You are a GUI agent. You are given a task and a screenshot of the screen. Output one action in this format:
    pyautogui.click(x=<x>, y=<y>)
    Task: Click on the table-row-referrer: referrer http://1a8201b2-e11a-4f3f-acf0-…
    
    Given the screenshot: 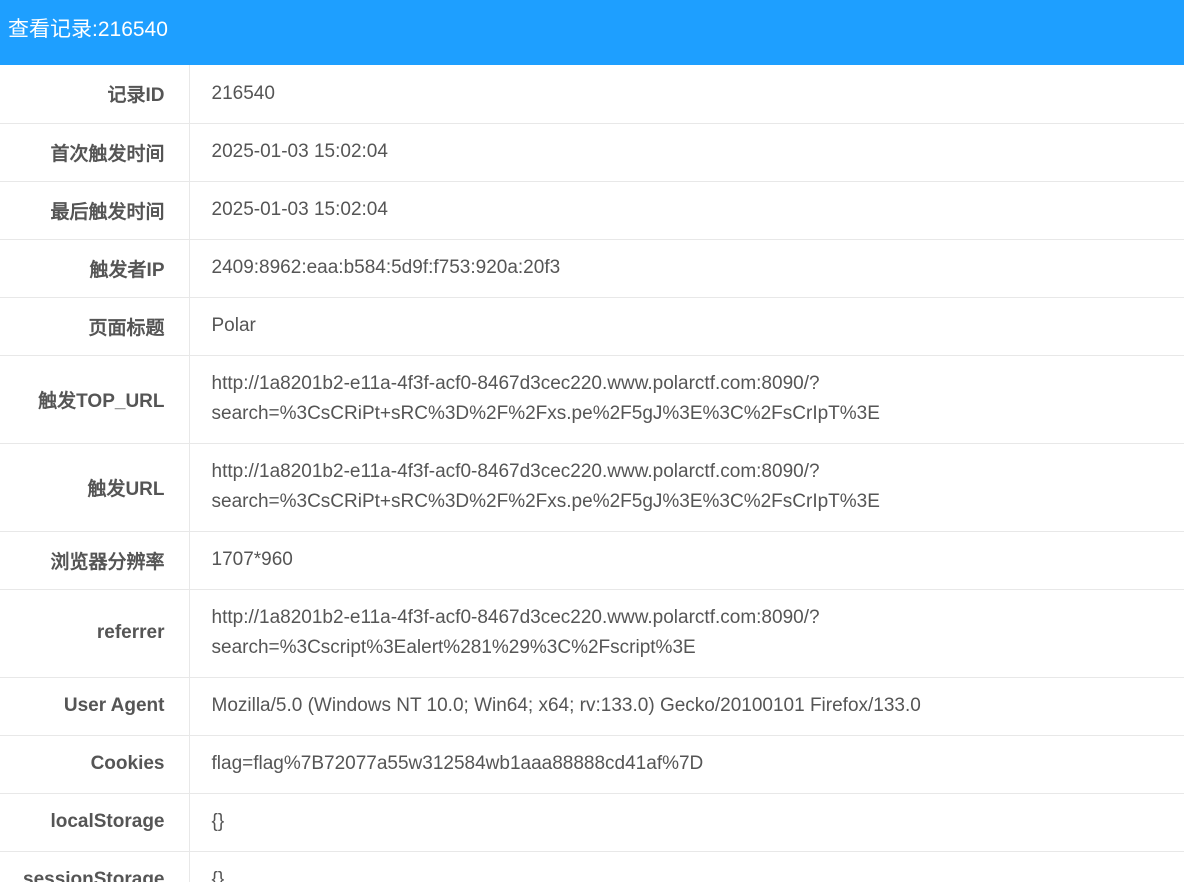 What is the action you would take?
    pyautogui.click(x=592, y=633)
    